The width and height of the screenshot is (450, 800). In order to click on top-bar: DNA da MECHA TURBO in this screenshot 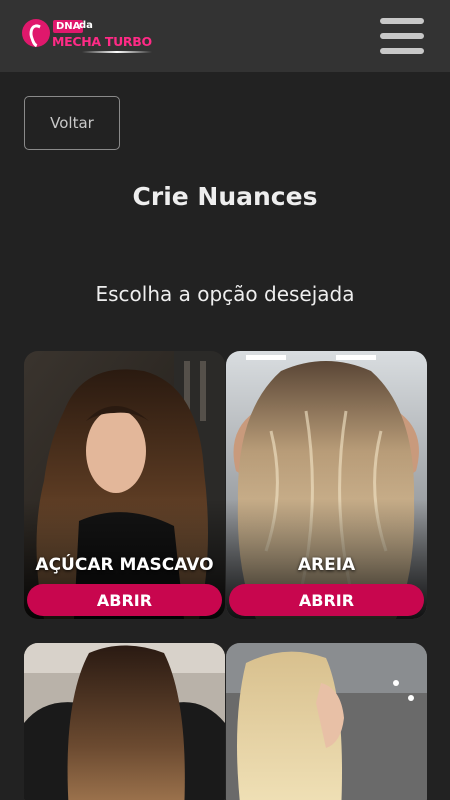, I will do `click(225, 36)`.